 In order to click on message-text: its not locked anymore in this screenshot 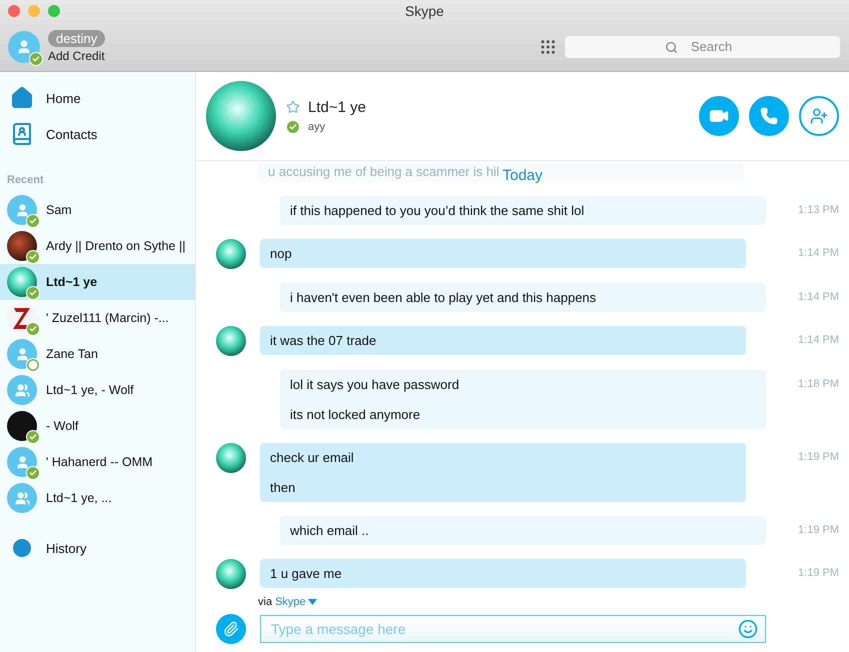, I will do `click(356, 414)`.